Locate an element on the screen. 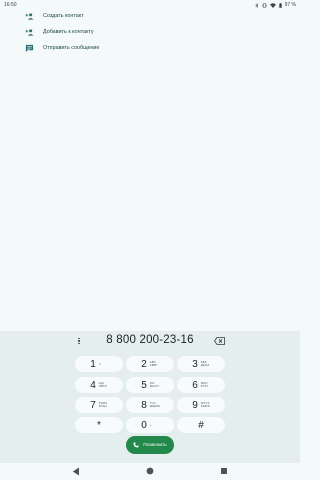 The height and width of the screenshot is (480, 320). key-7: 7 PQRS ФХЦЧ is located at coordinates (99, 405).